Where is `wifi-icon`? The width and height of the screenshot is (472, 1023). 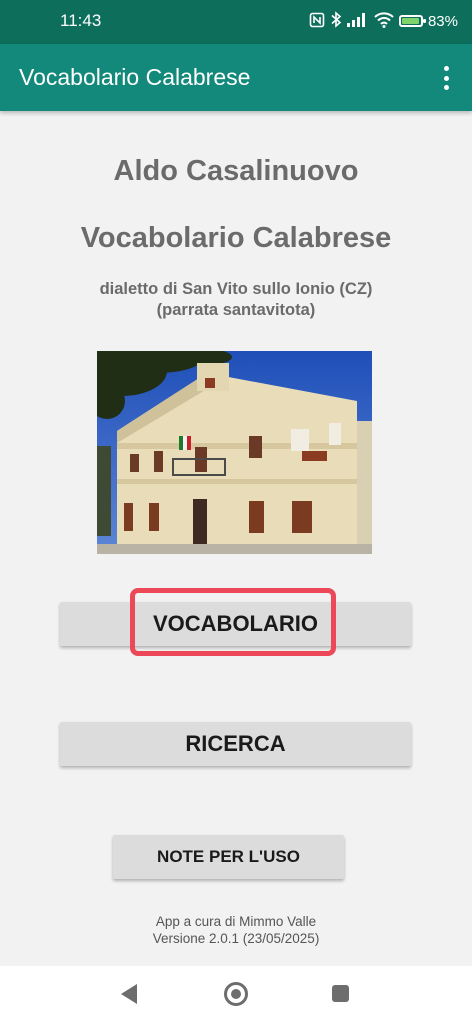 wifi-icon is located at coordinates (384, 21).